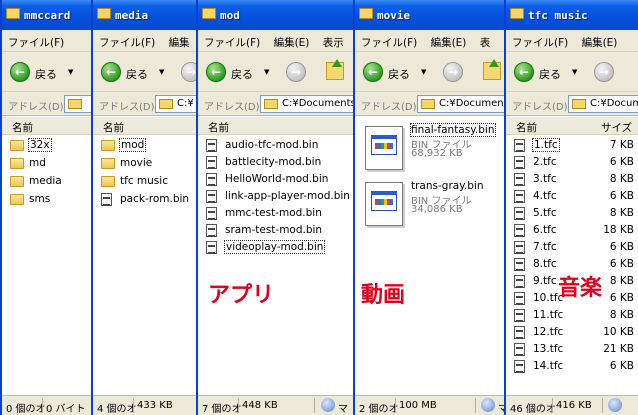 Image resolution: width=638 pixels, height=415 pixels. What do you see at coordinates (433, 149) in the screenshot?
I see `file-tile: final-fantasy.bin BIN ファイル 68,932 KB` at bounding box center [433, 149].